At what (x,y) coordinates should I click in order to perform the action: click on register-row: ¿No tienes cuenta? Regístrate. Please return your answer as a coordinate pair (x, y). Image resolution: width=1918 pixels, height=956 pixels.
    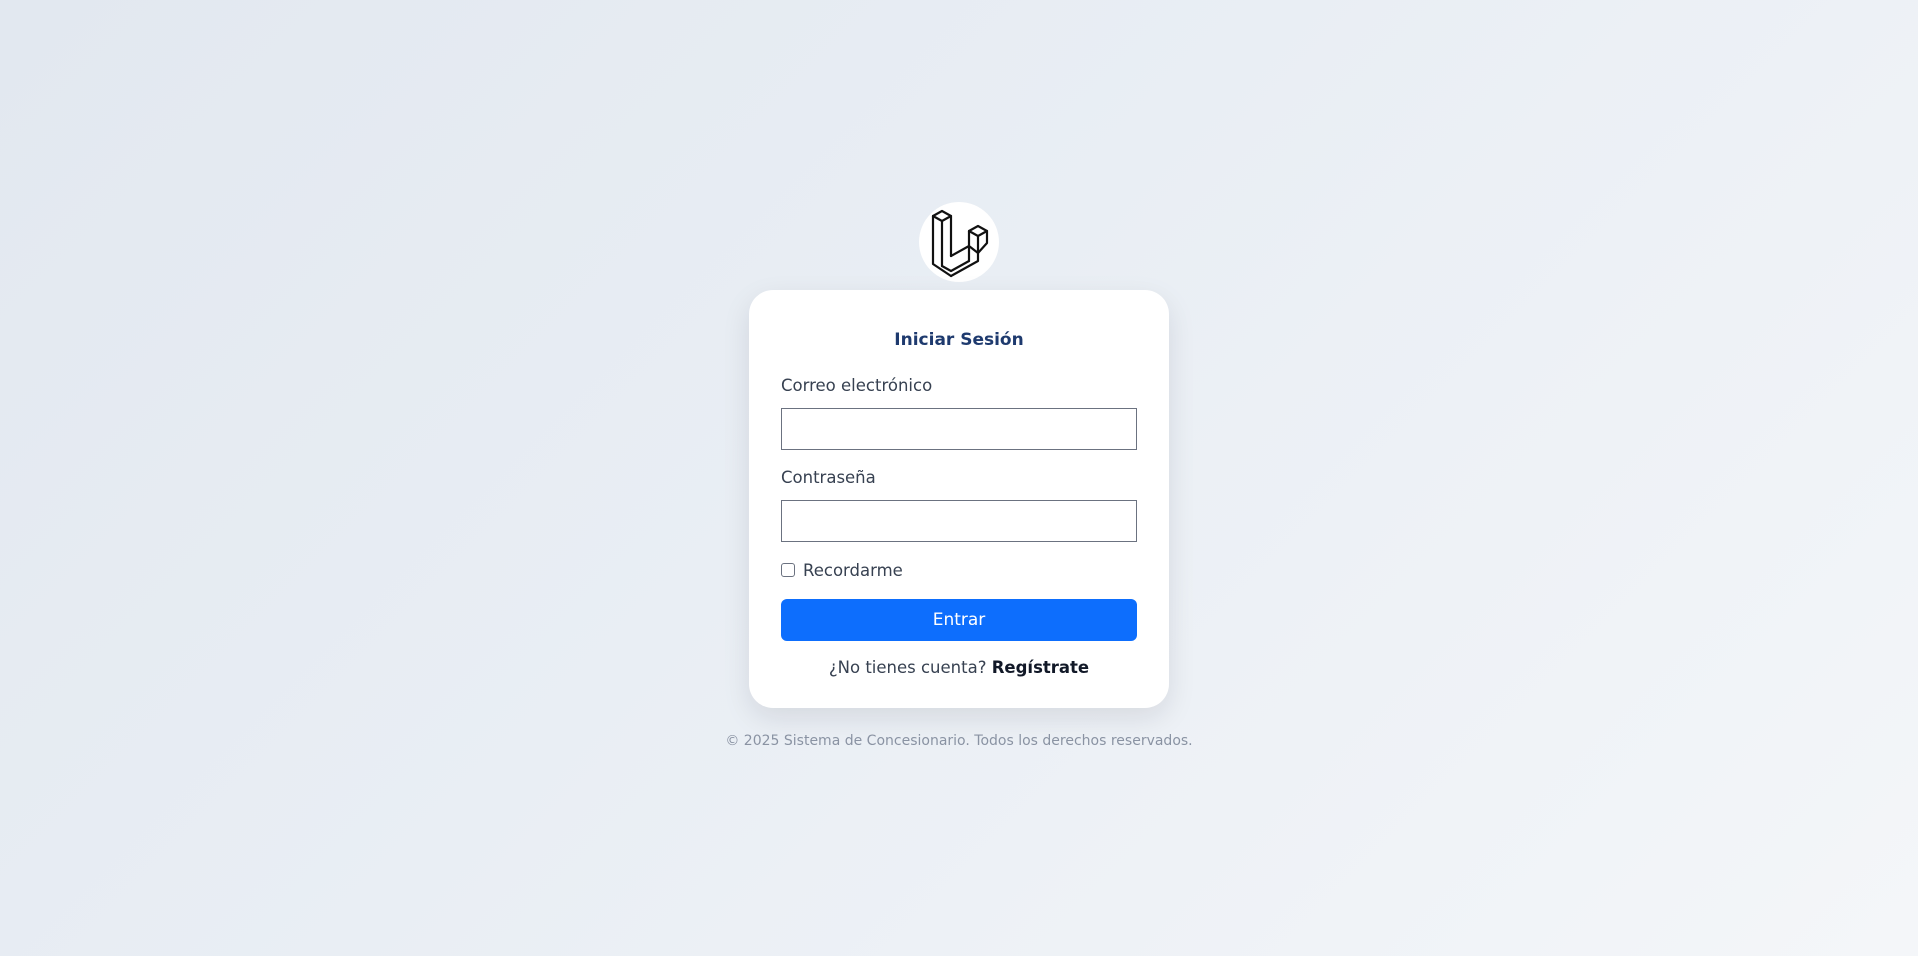
    Looking at the image, I should click on (959, 668).